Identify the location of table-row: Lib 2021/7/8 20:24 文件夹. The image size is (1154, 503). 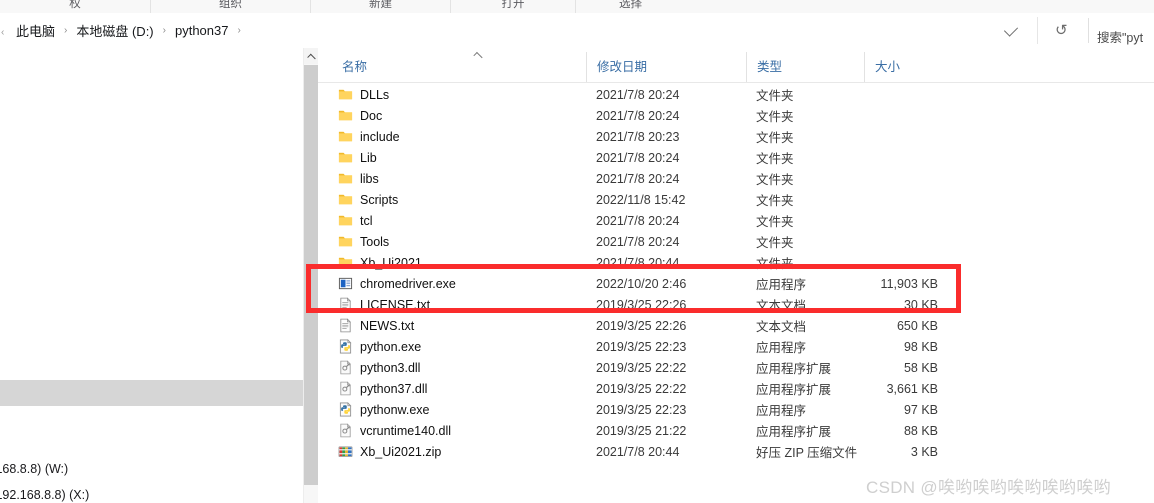
(736, 157).